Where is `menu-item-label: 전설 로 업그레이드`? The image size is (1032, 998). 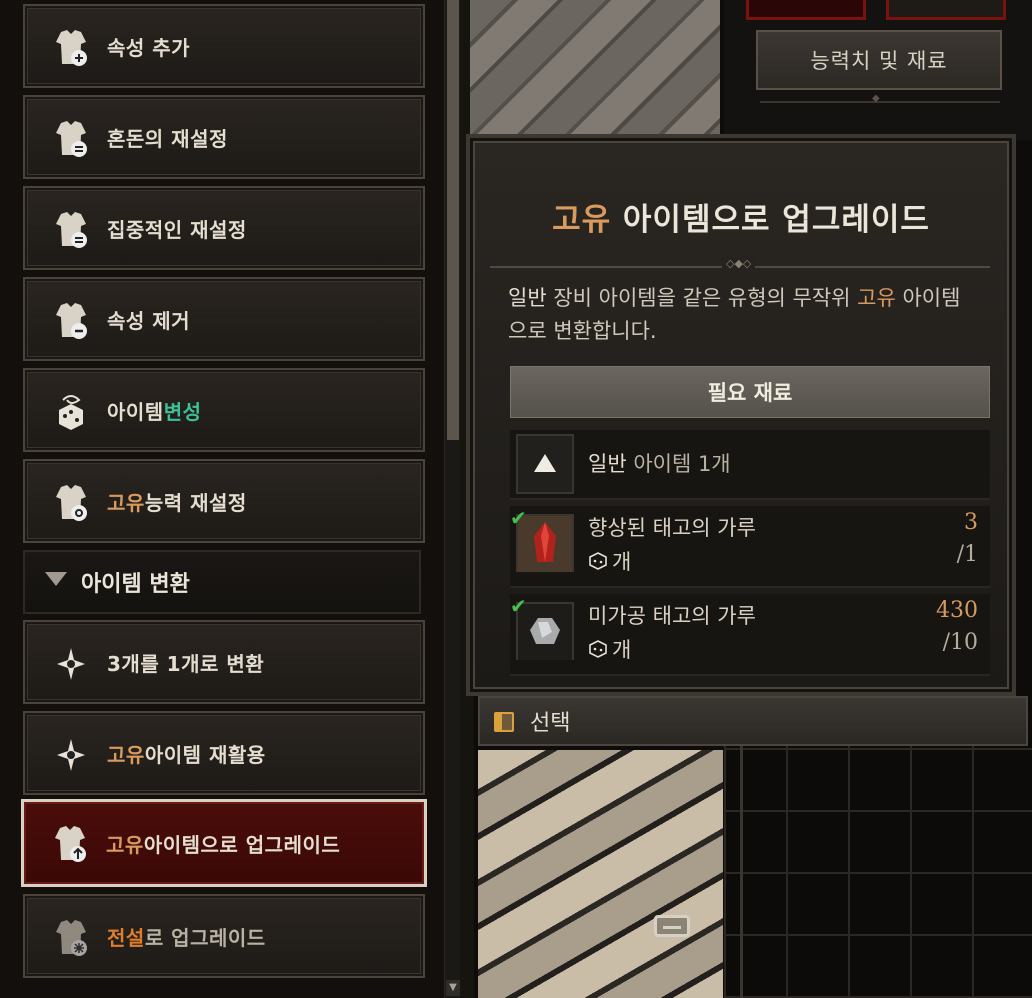
menu-item-label: 전설 로 업그레이드 is located at coordinates (186, 936).